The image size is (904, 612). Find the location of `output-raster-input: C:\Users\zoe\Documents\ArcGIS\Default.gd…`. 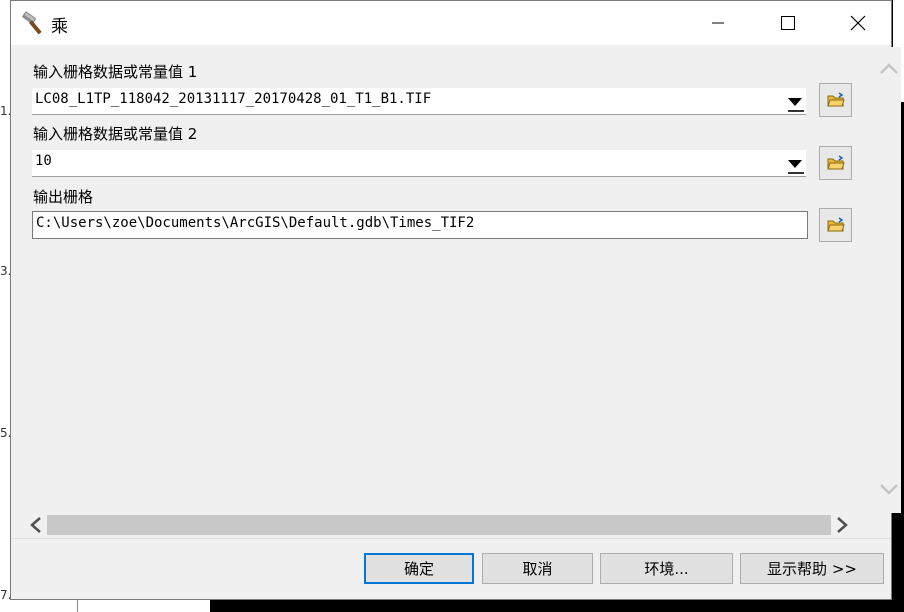

output-raster-input: C:\Users\zoe\Documents\ArcGIS\Default.gd… is located at coordinates (420, 225).